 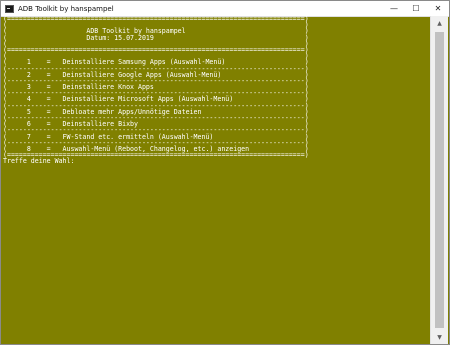 I want to click on console-line: Treffe deine Wahl:, so click(x=39, y=161).